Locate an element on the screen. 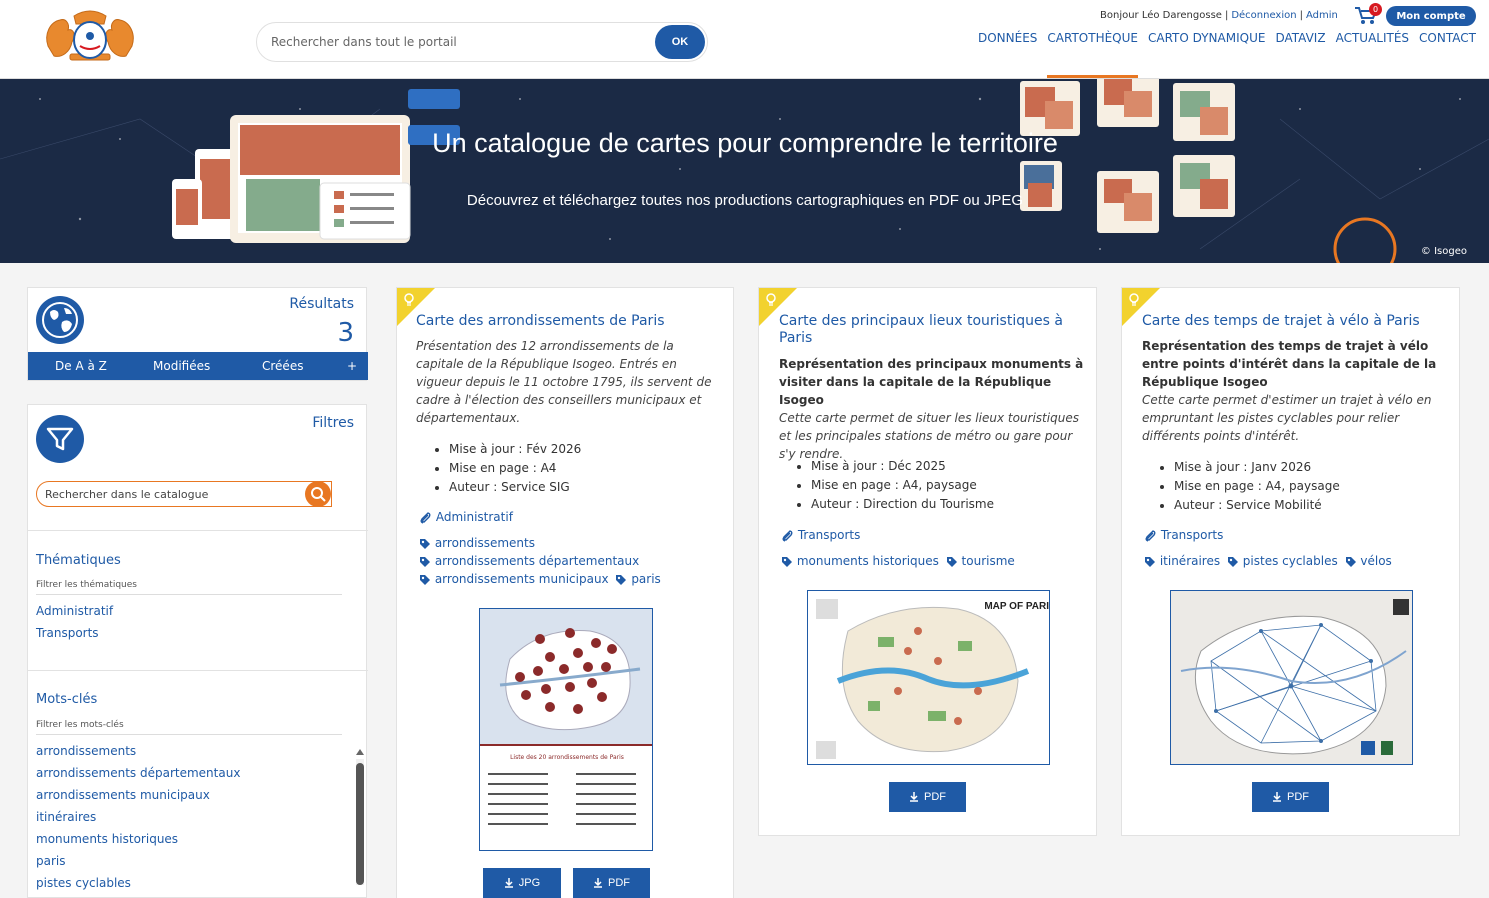 The height and width of the screenshot is (898, 1489). scroll-up-icon is located at coordinates (360, 752).